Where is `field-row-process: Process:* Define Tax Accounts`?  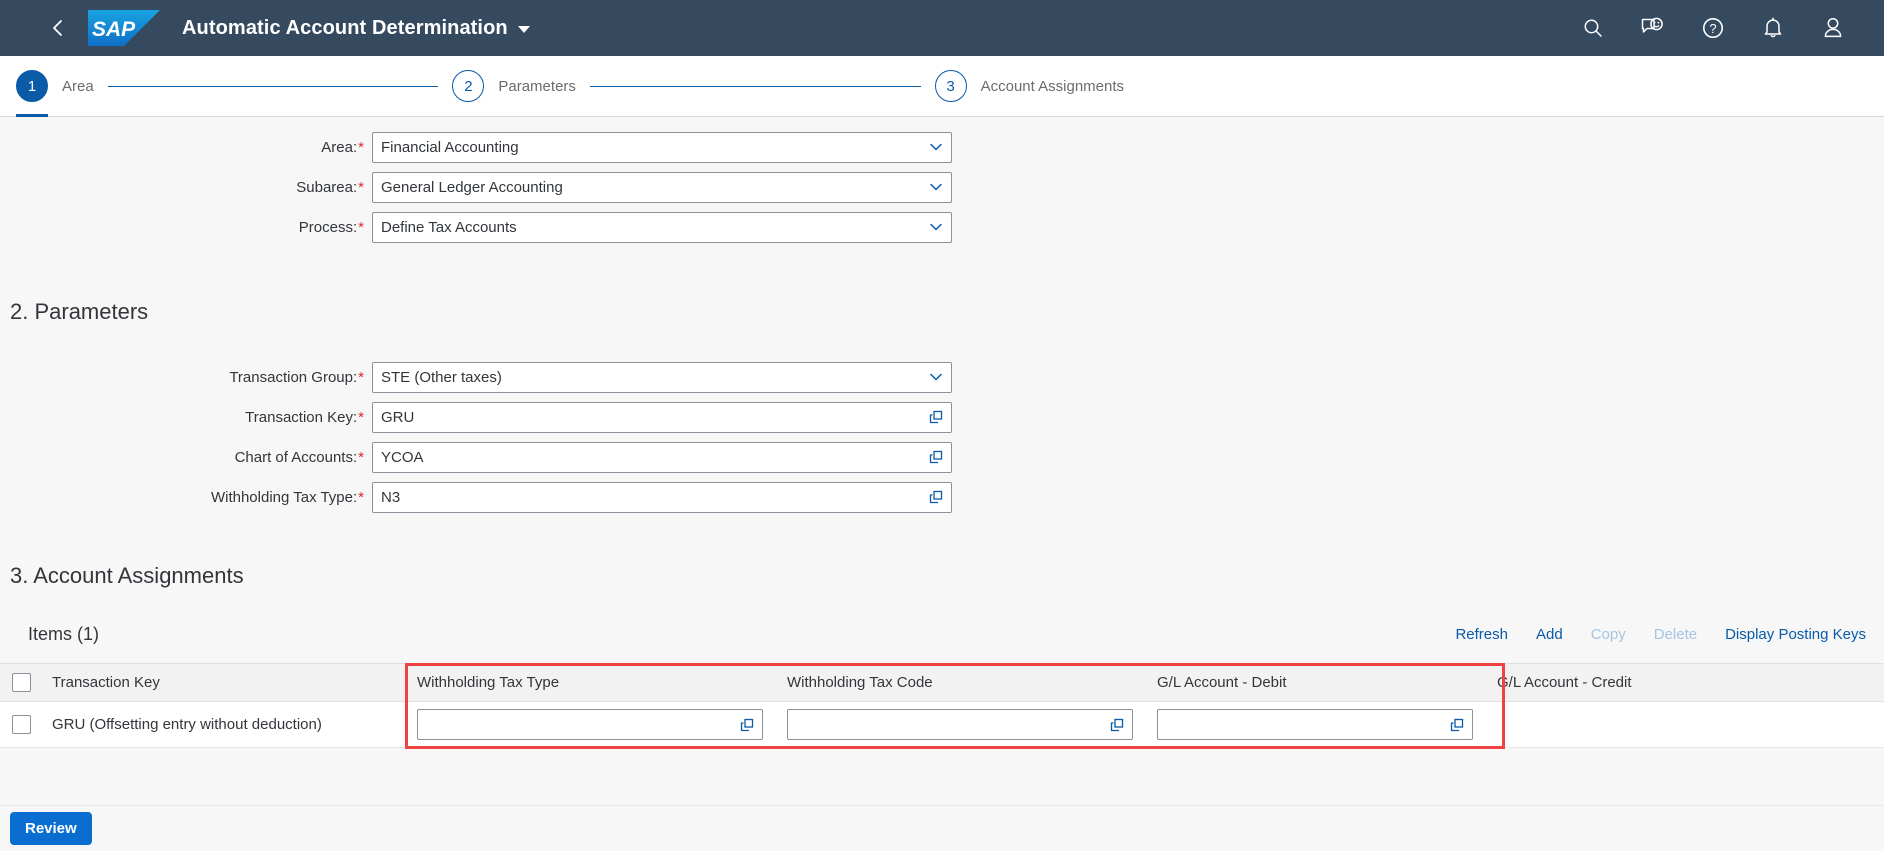
field-row-process: Process:* Define Tax Accounts is located at coordinates (942, 227).